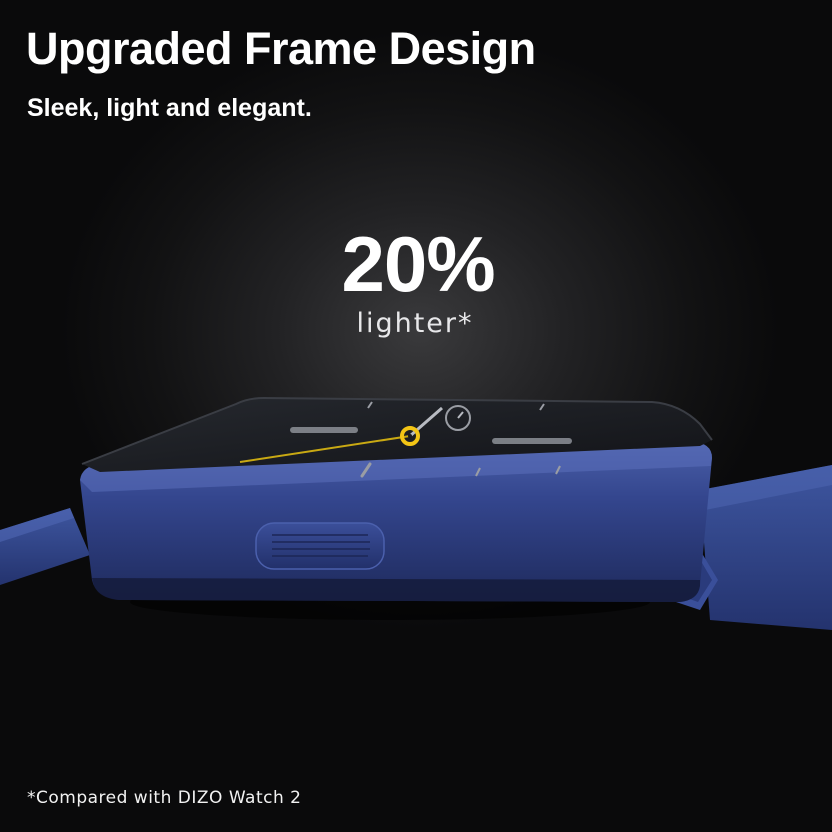  What do you see at coordinates (164, 798) in the screenshot?
I see `footnote: *Compared with DIZO Watch 2` at bounding box center [164, 798].